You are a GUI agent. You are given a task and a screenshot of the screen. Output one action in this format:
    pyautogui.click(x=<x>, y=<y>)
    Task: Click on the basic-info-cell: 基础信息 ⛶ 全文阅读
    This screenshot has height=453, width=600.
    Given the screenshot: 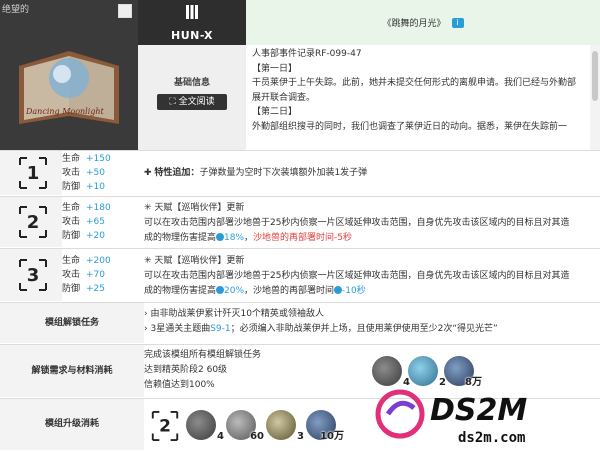 What is the action you would take?
    pyautogui.click(x=192, y=97)
    